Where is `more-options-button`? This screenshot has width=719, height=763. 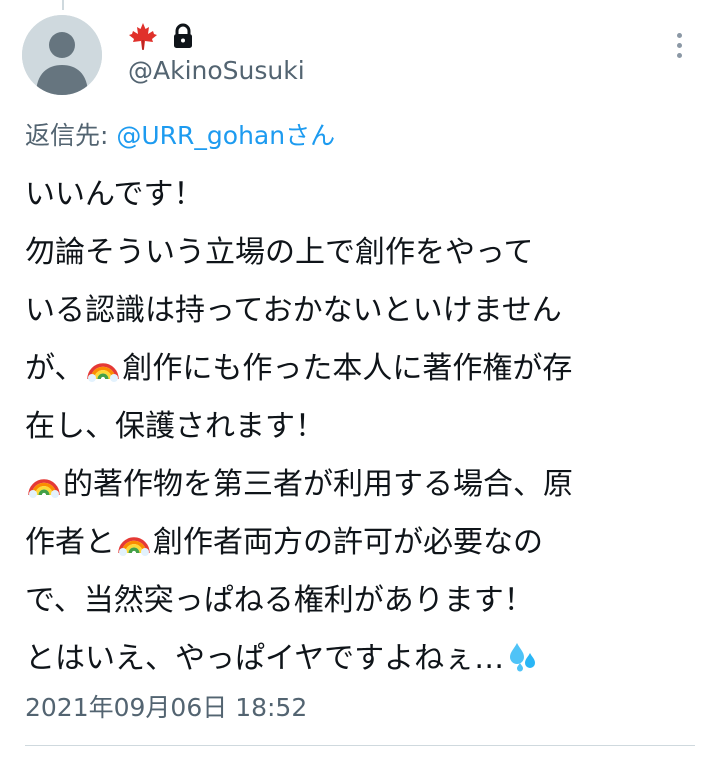 more-options-button is located at coordinates (679, 45).